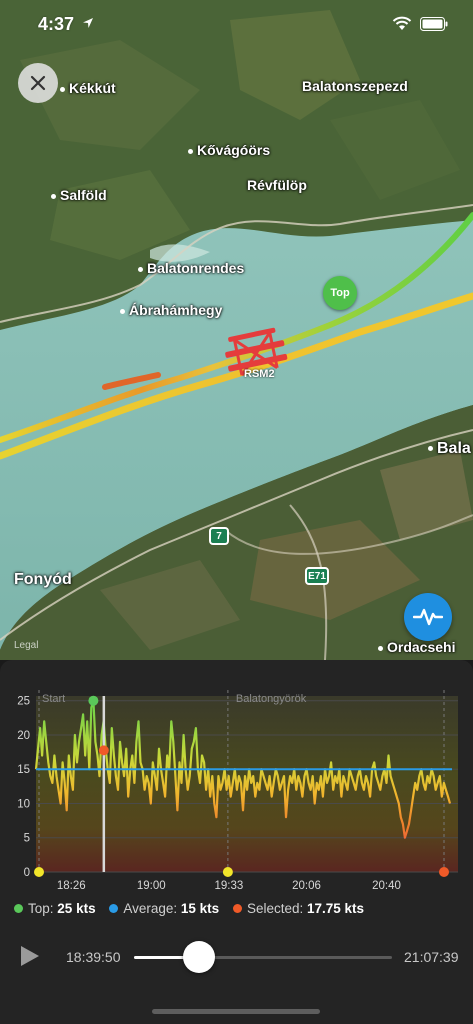 This screenshot has height=1024, width=473. I want to click on x-tick-label: 19:33, so click(228, 886).